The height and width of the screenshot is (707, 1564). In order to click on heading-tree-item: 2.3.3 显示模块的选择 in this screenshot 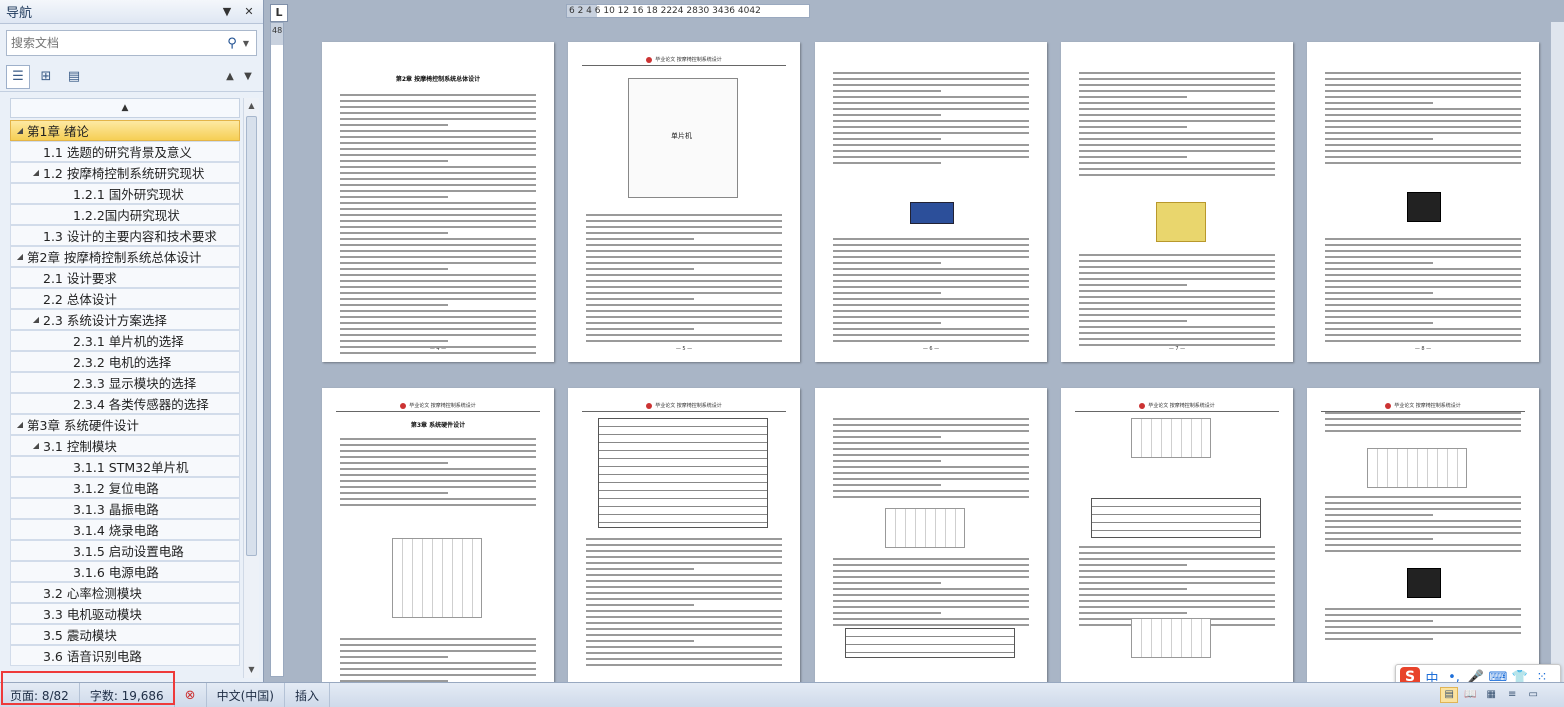, I will do `click(125, 382)`.